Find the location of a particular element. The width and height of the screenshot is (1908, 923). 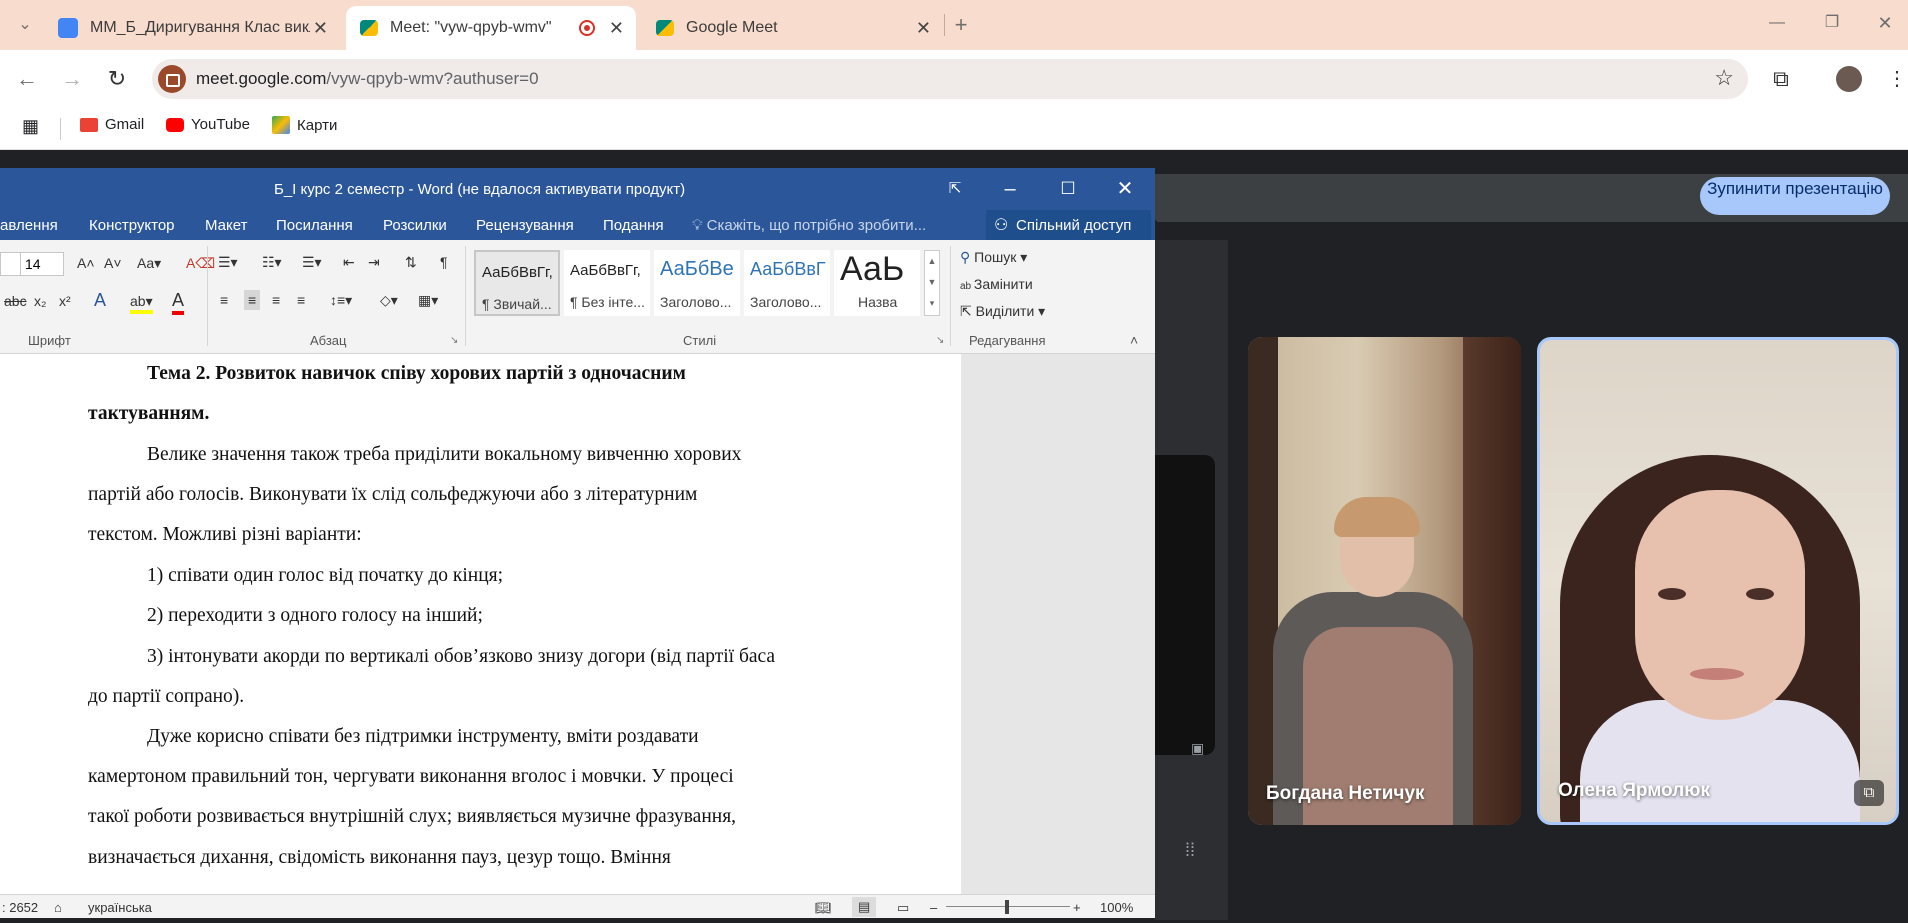

back-arrow-icon: ← is located at coordinates (27, 79).